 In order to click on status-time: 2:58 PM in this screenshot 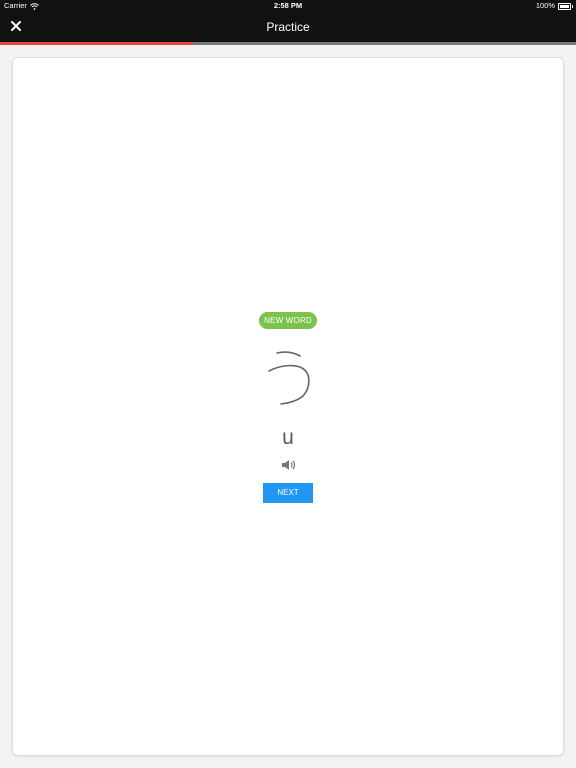, I will do `click(288, 5)`.